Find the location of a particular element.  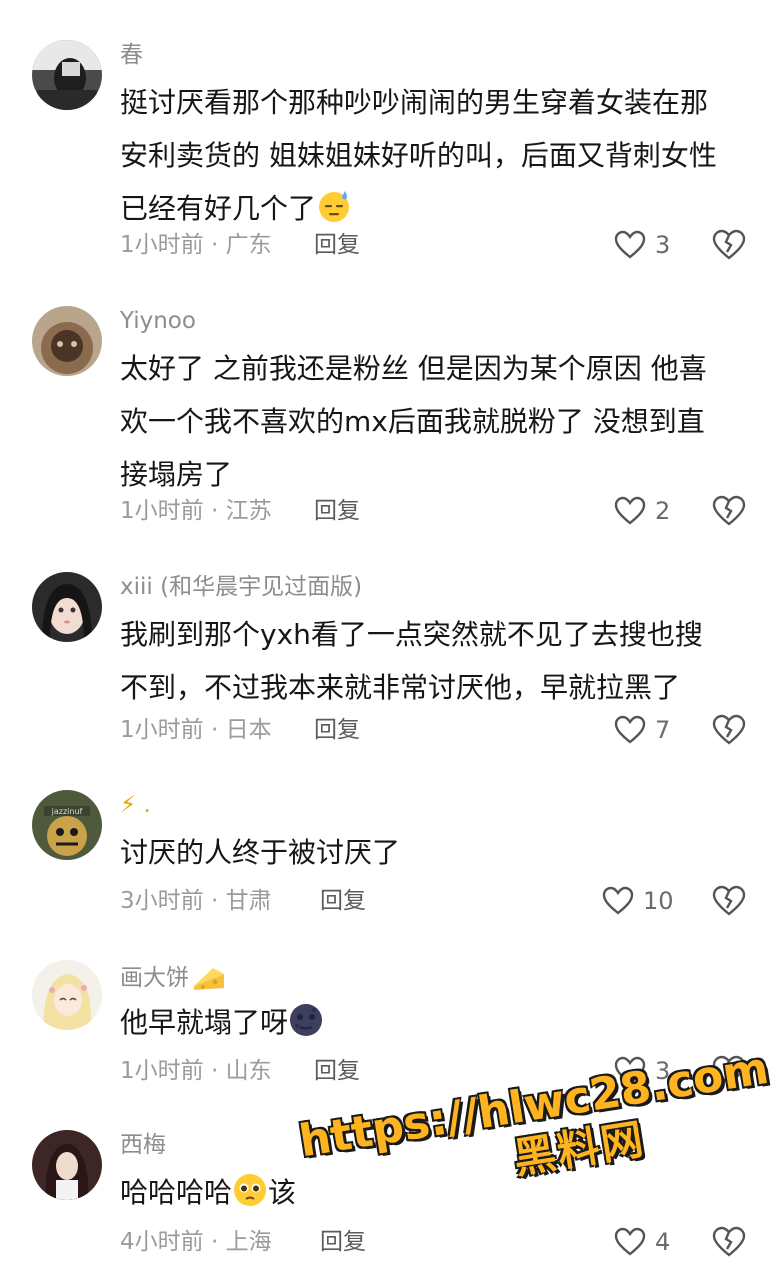

like-count: 4 is located at coordinates (663, 1242).